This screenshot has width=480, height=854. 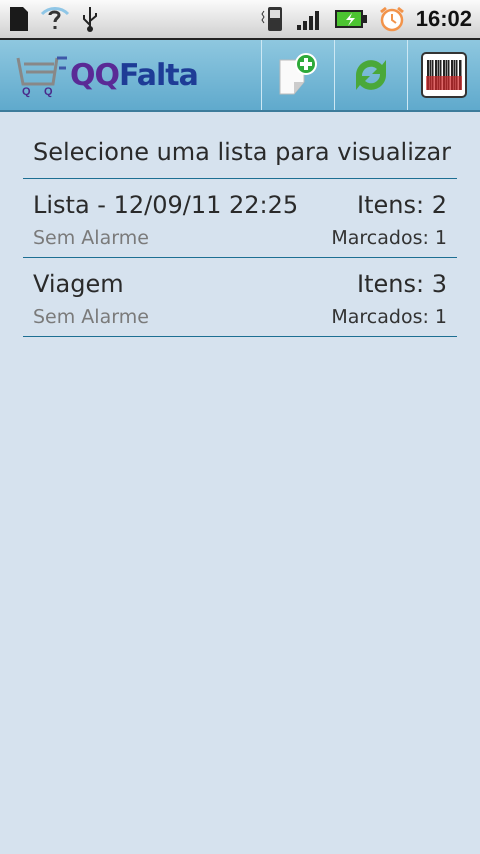 I want to click on alarm-clock-icon, so click(x=392, y=19).